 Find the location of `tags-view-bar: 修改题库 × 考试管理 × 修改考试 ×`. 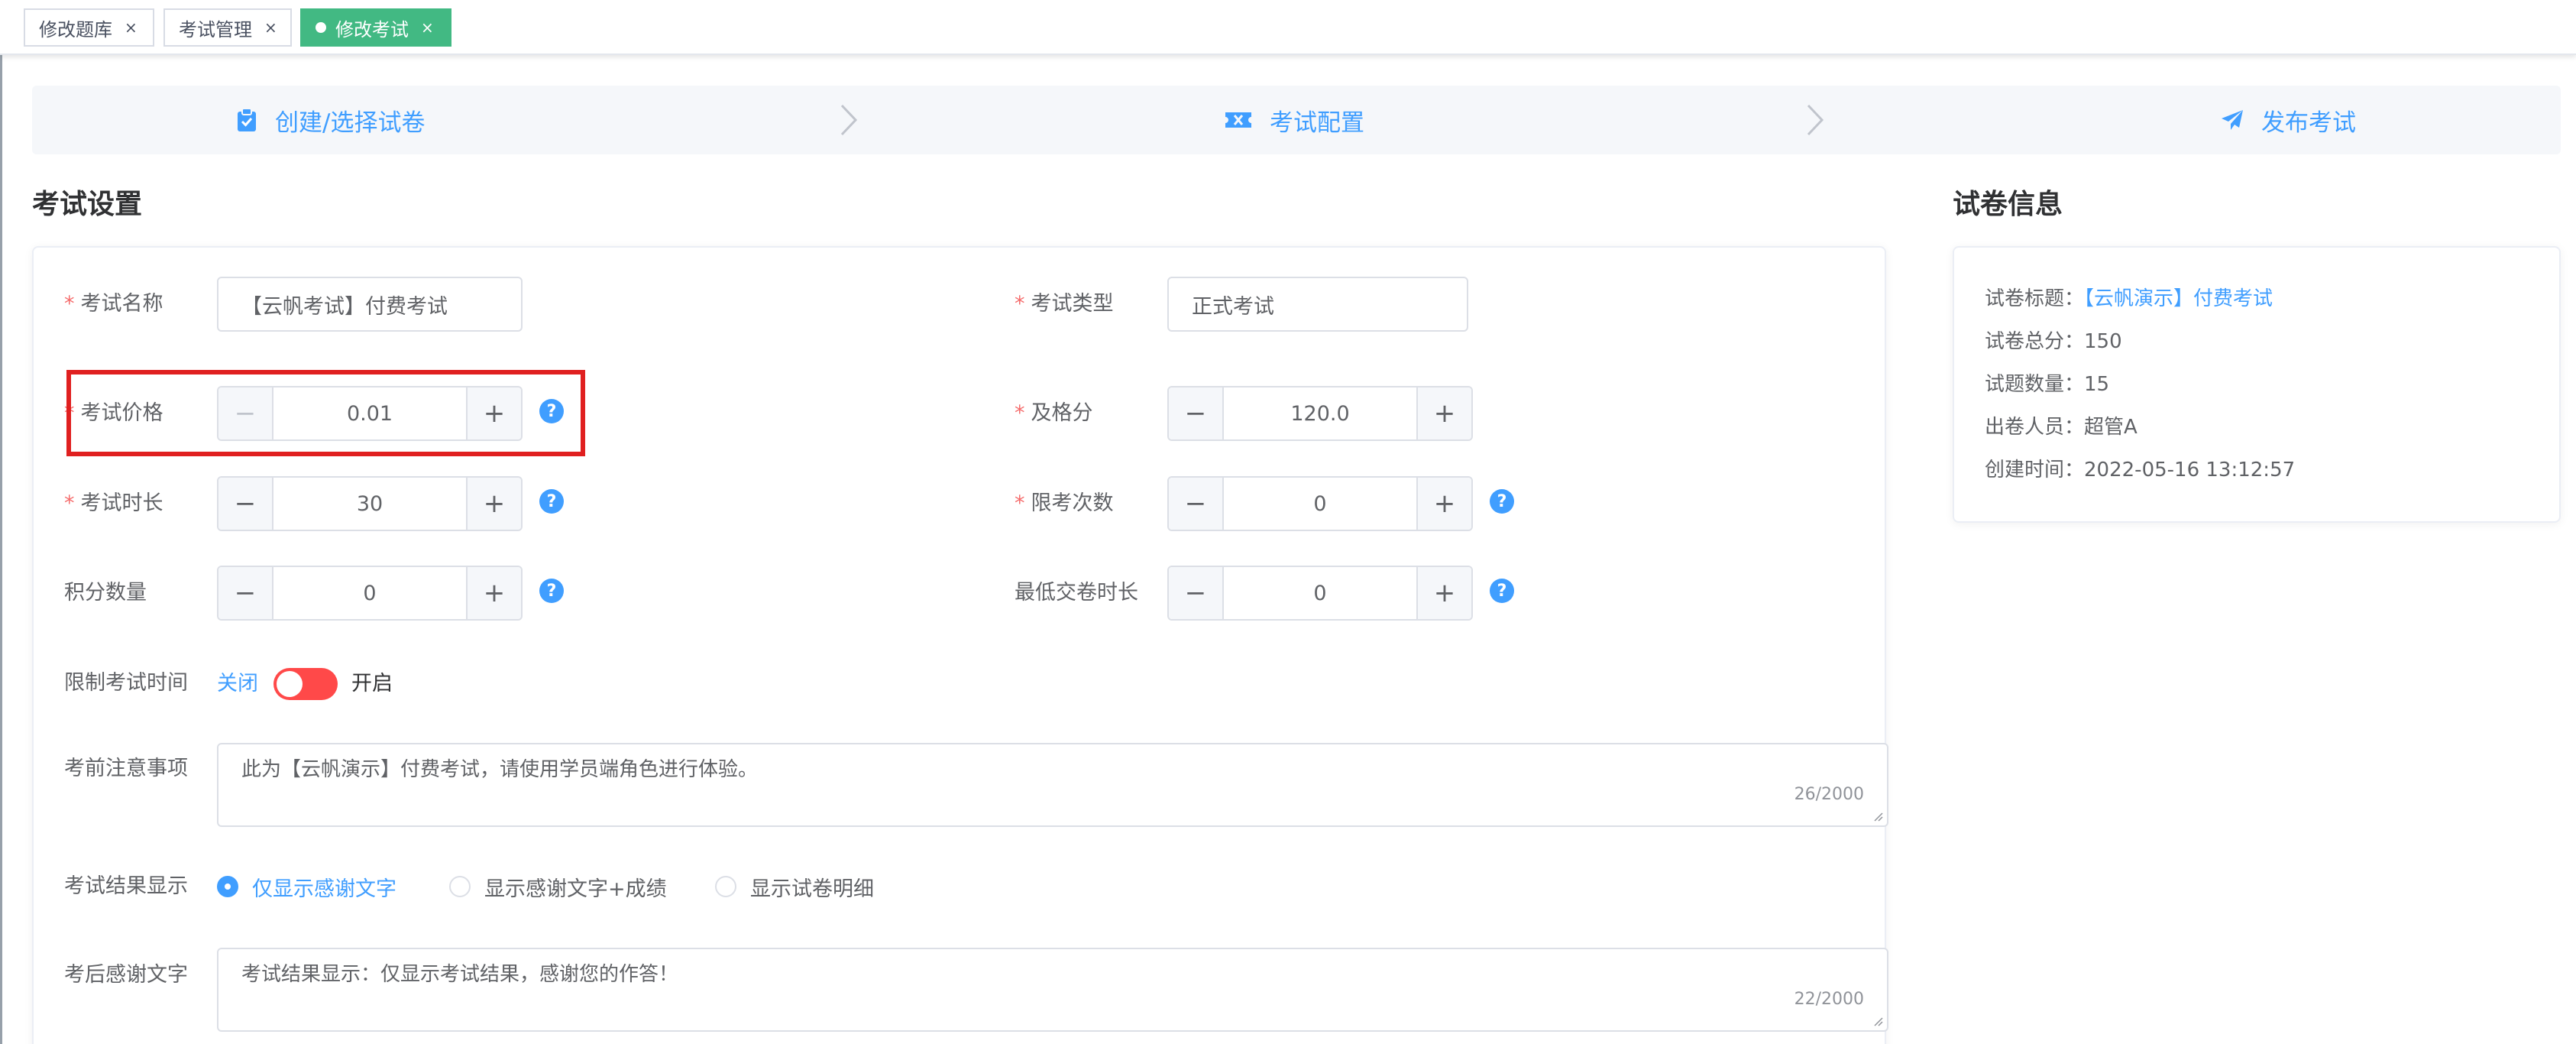

tags-view-bar: 修改题库 × 考试管理 × 修改考试 × is located at coordinates (1288, 27).